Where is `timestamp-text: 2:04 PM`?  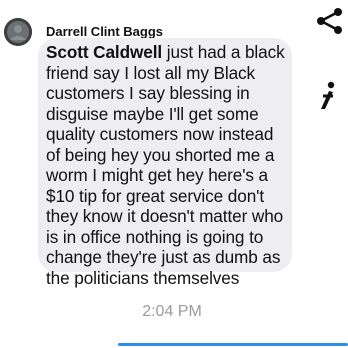 timestamp-text: 2:04 PM is located at coordinates (172, 311).